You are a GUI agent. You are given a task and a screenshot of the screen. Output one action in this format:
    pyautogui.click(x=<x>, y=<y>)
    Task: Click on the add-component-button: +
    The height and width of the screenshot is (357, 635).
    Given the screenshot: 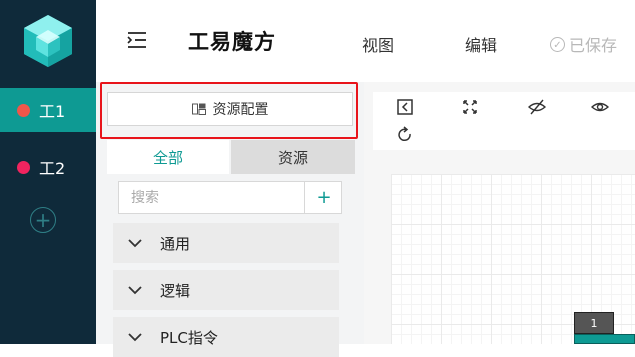 What is the action you would take?
    pyautogui.click(x=323, y=197)
    